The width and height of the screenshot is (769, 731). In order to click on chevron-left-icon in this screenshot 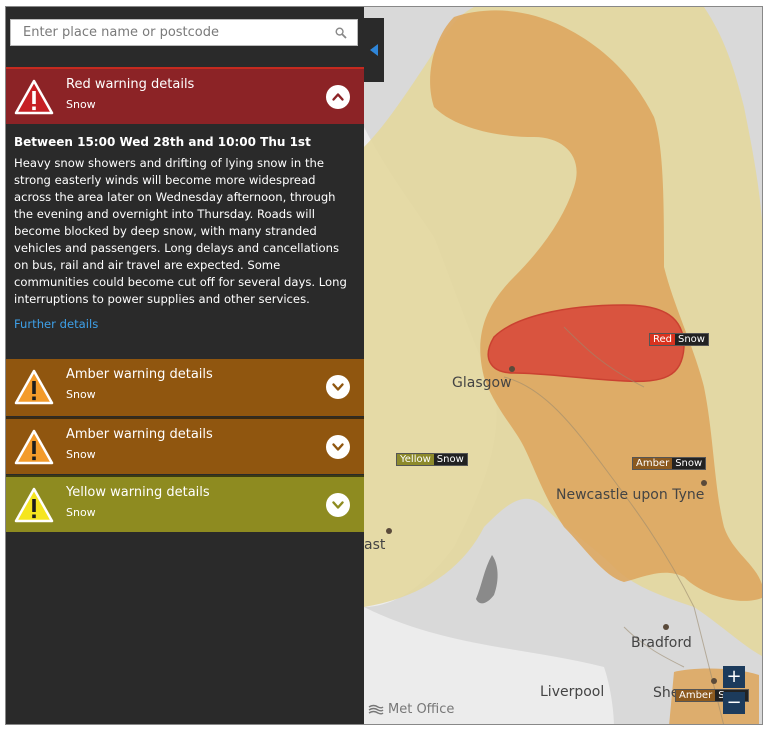, I will do `click(374, 50)`.